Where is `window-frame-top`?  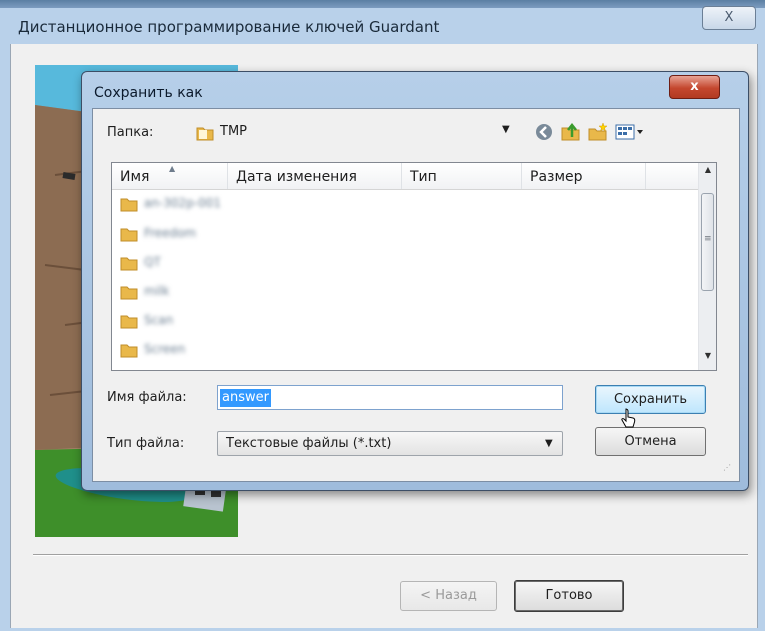 window-frame-top is located at coordinates (382, 4).